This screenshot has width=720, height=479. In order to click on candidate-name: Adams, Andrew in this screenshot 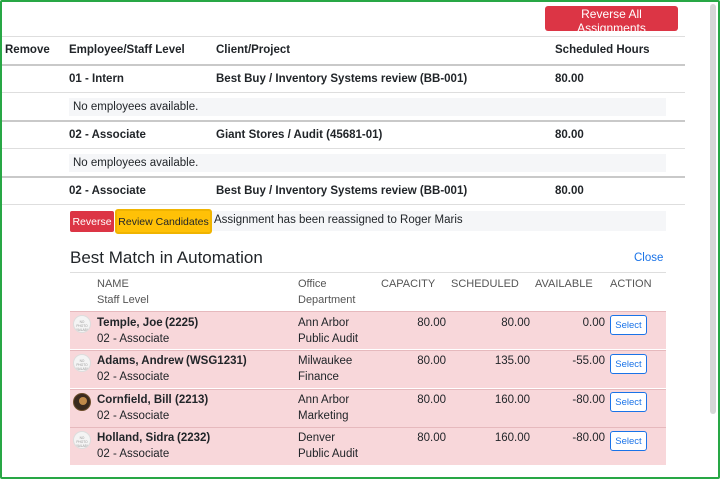, I will do `click(140, 361)`.